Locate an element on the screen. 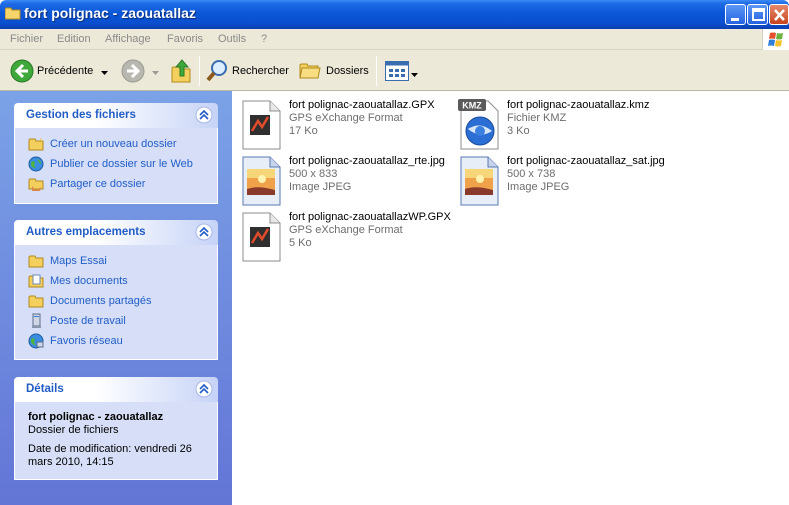 This screenshot has height=505, width=789. menu-fichier: Fichier is located at coordinates (26, 39).